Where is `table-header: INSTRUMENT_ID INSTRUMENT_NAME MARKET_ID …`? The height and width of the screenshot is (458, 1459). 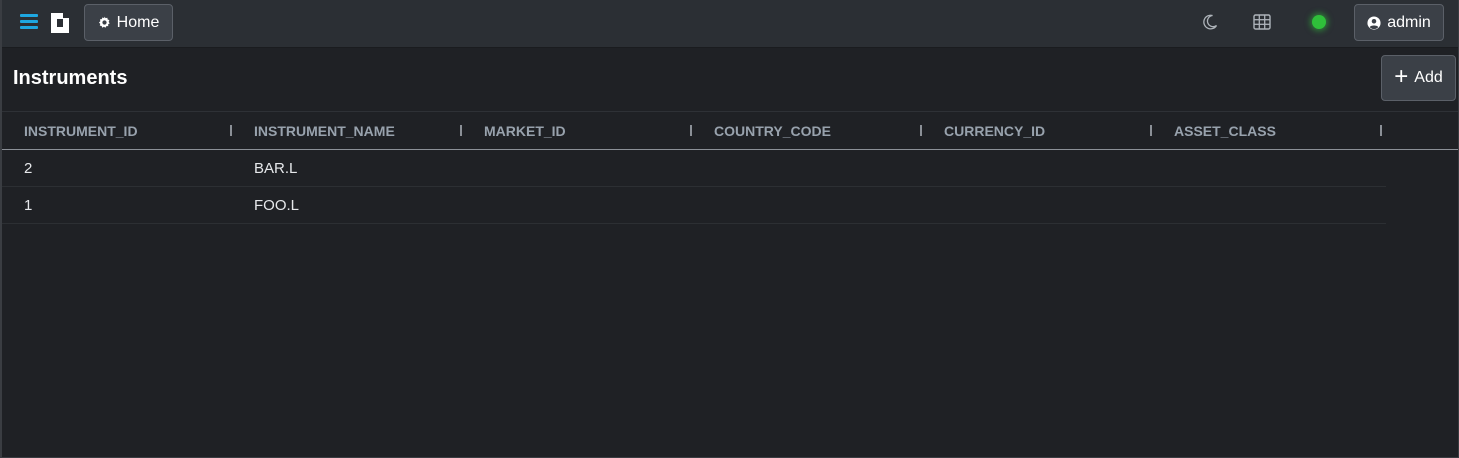
table-header: INSTRUMENT_ID INSTRUMENT_NAME MARKET_ID … is located at coordinates (730, 131).